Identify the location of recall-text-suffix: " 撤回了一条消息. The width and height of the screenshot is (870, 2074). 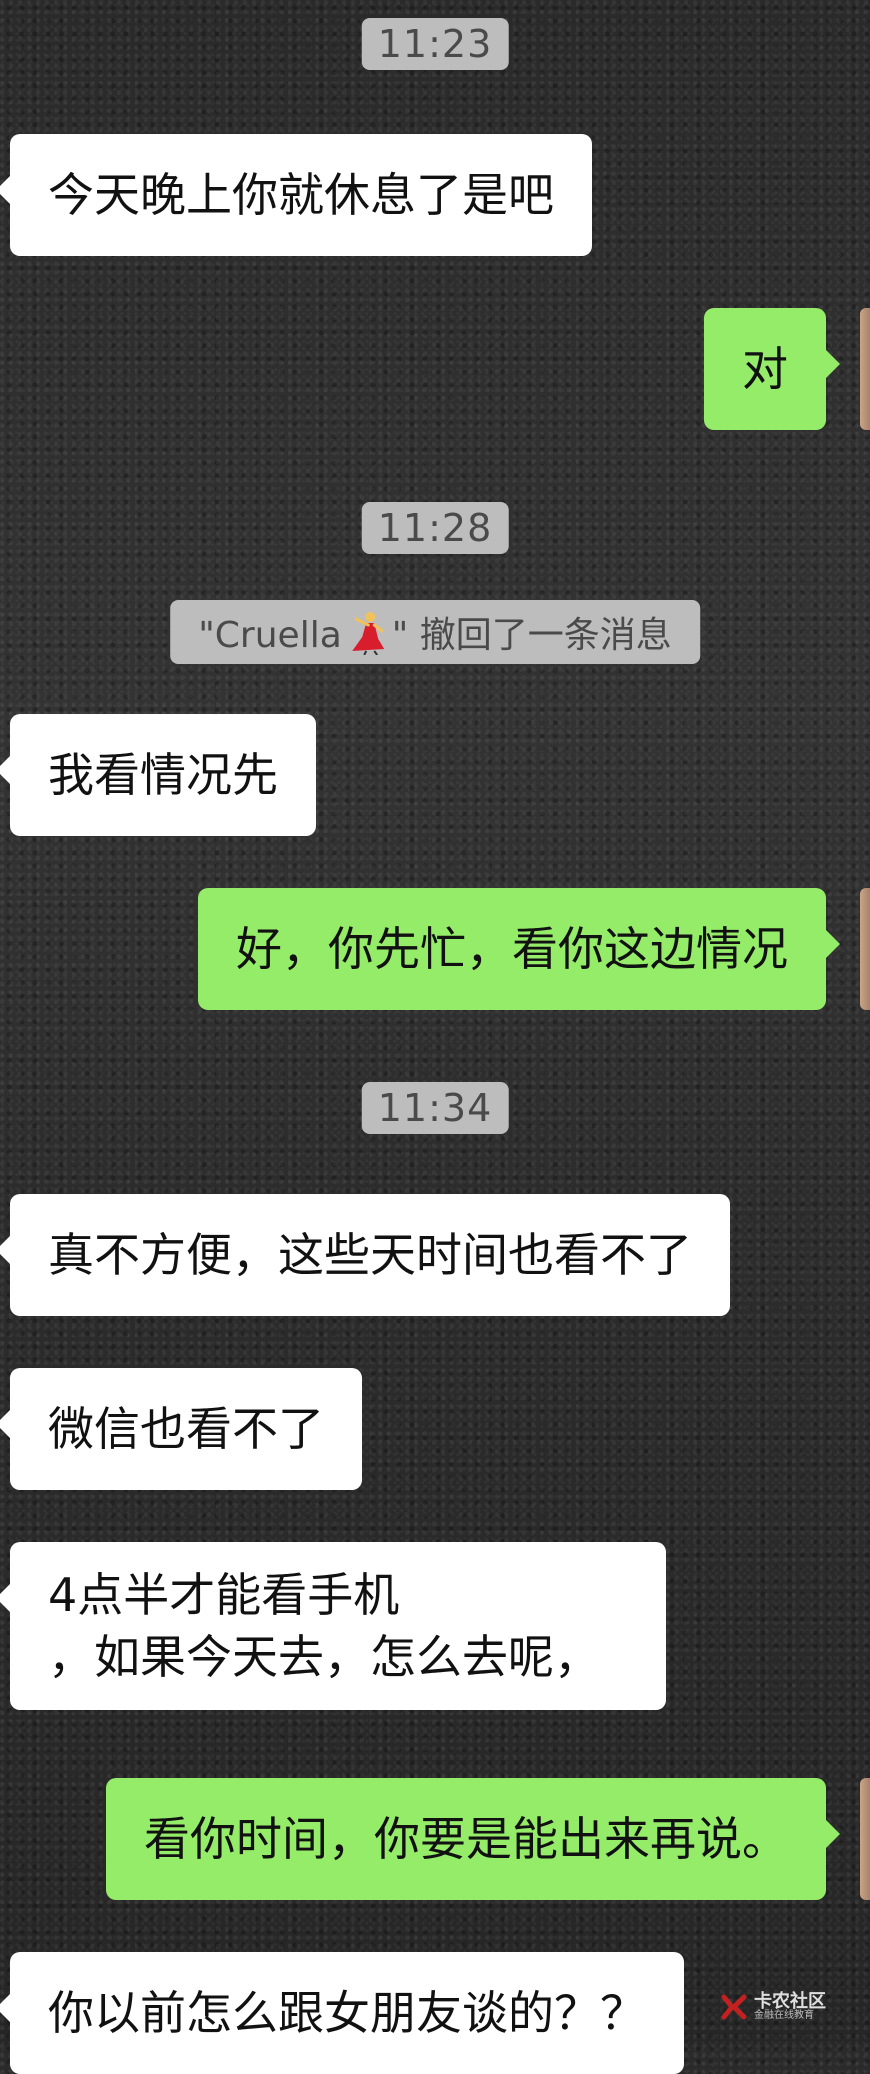
(531, 635).